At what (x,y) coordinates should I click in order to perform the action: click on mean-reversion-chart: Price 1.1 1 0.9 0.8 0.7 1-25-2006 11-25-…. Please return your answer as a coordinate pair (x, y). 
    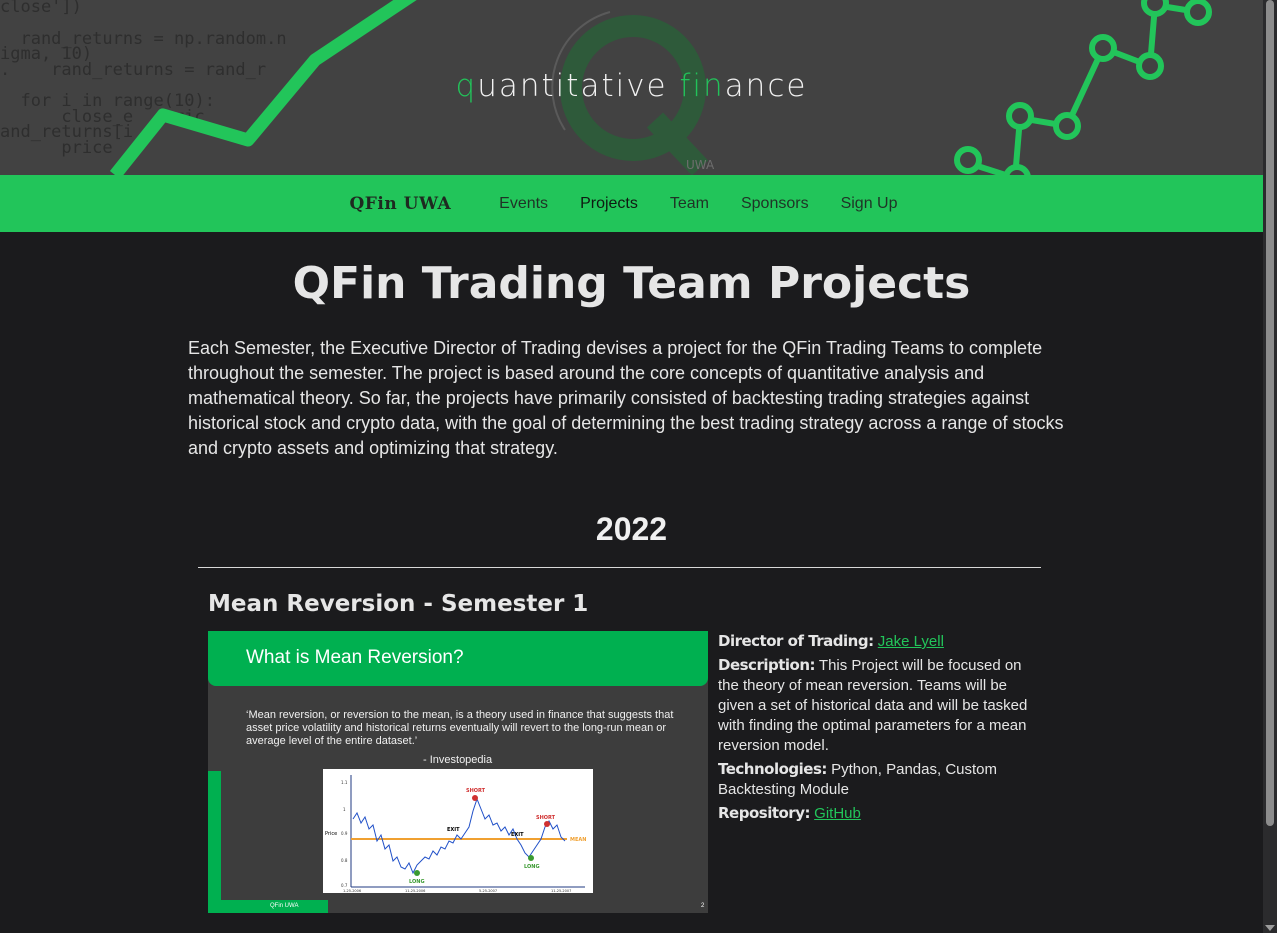
    Looking at the image, I should click on (455, 834).